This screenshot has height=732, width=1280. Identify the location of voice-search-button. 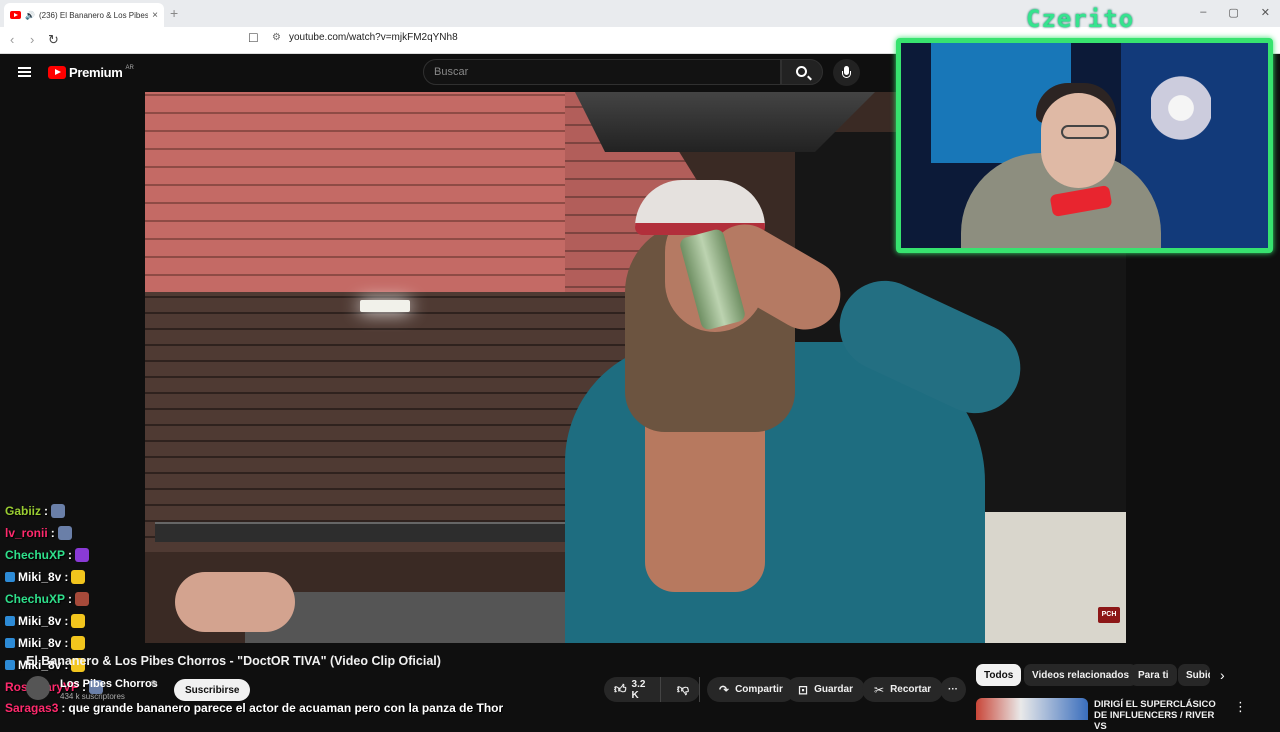
(846, 72).